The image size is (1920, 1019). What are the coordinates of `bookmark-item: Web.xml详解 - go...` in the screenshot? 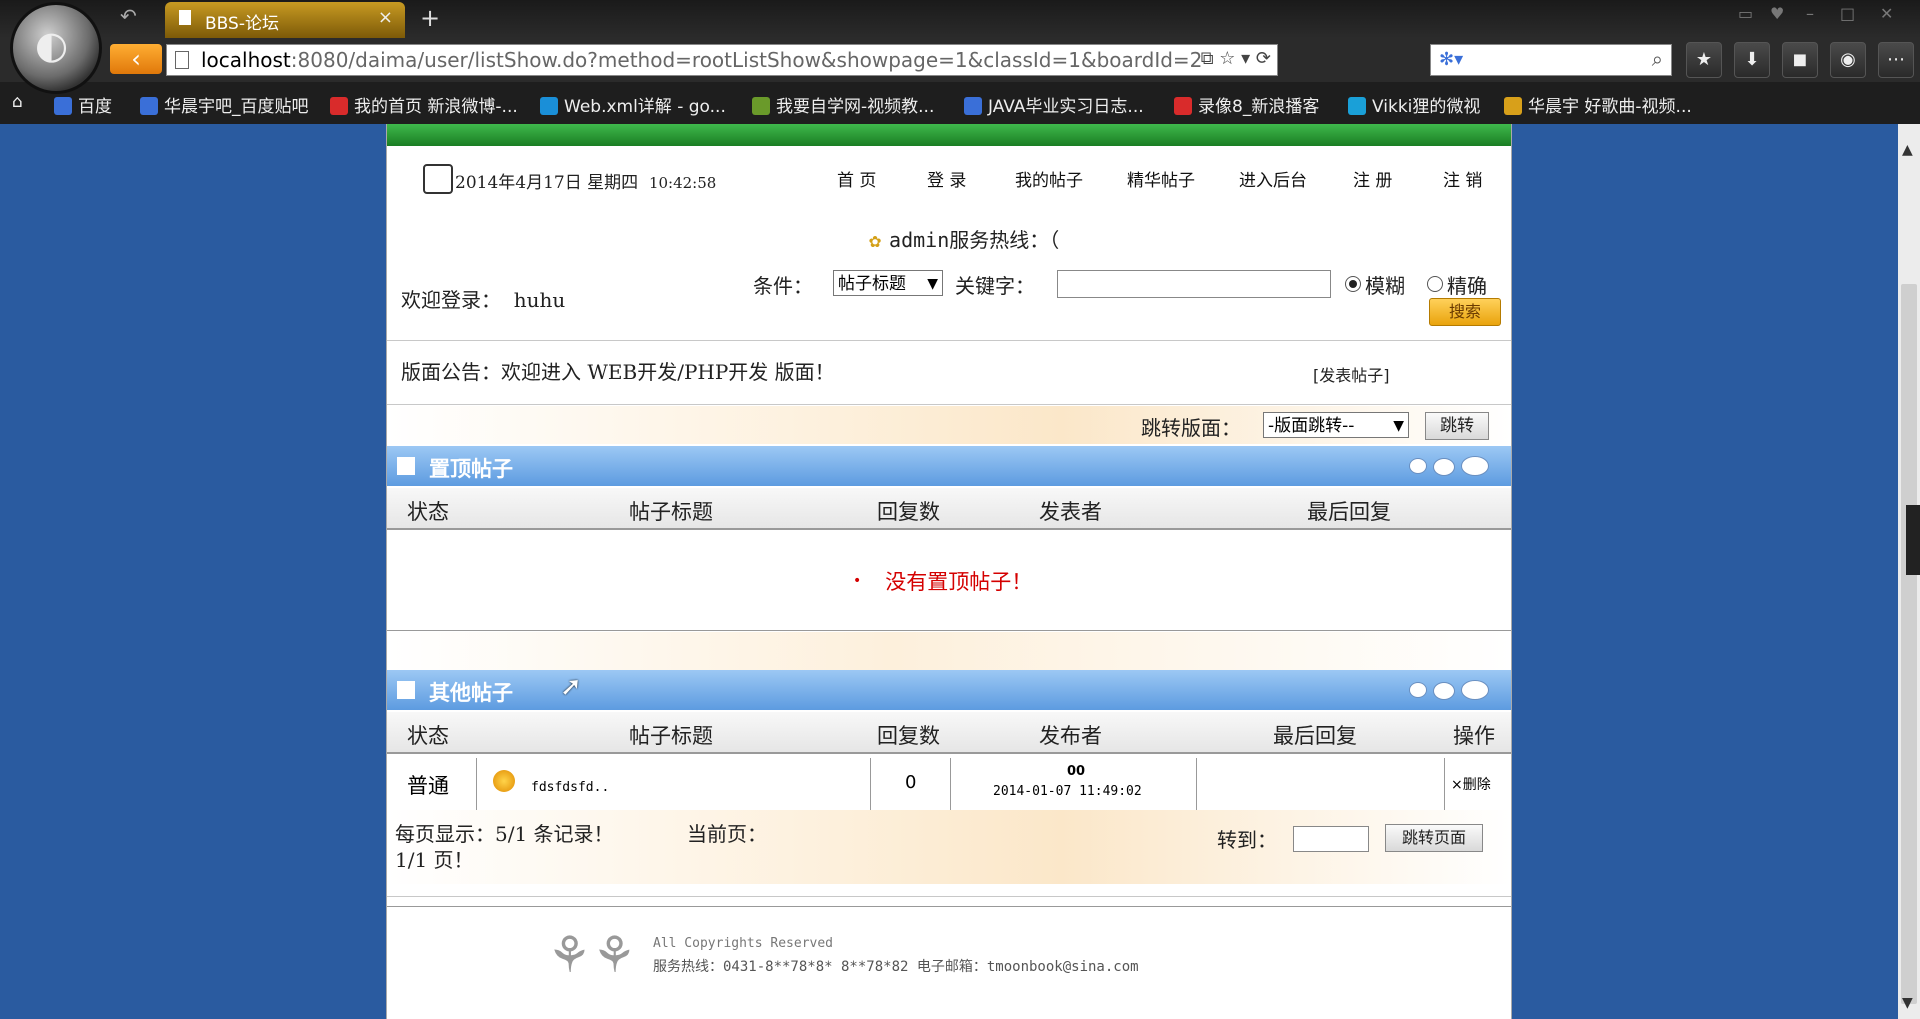 It's located at (633, 104).